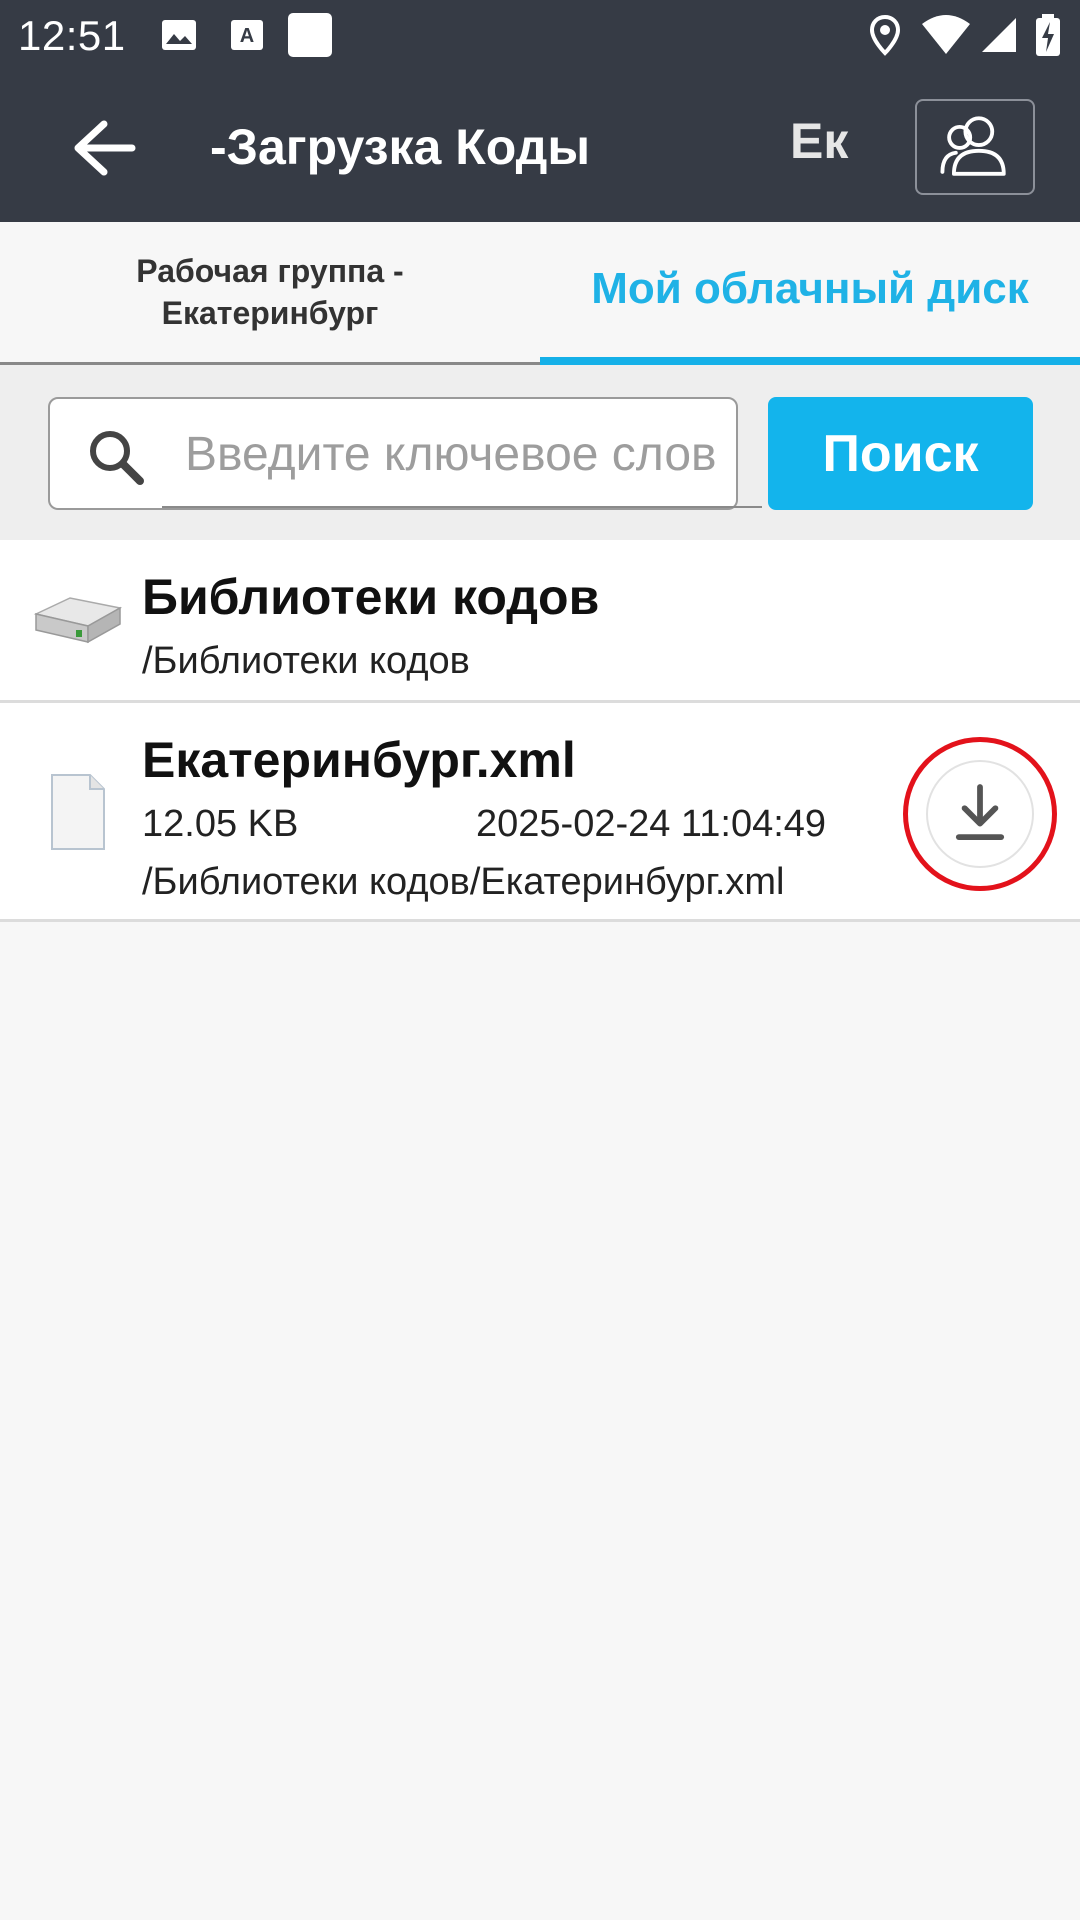 This screenshot has width=1080, height=1920. What do you see at coordinates (359, 760) in the screenshot?
I see `item-name: Екатеринбург.xml` at bounding box center [359, 760].